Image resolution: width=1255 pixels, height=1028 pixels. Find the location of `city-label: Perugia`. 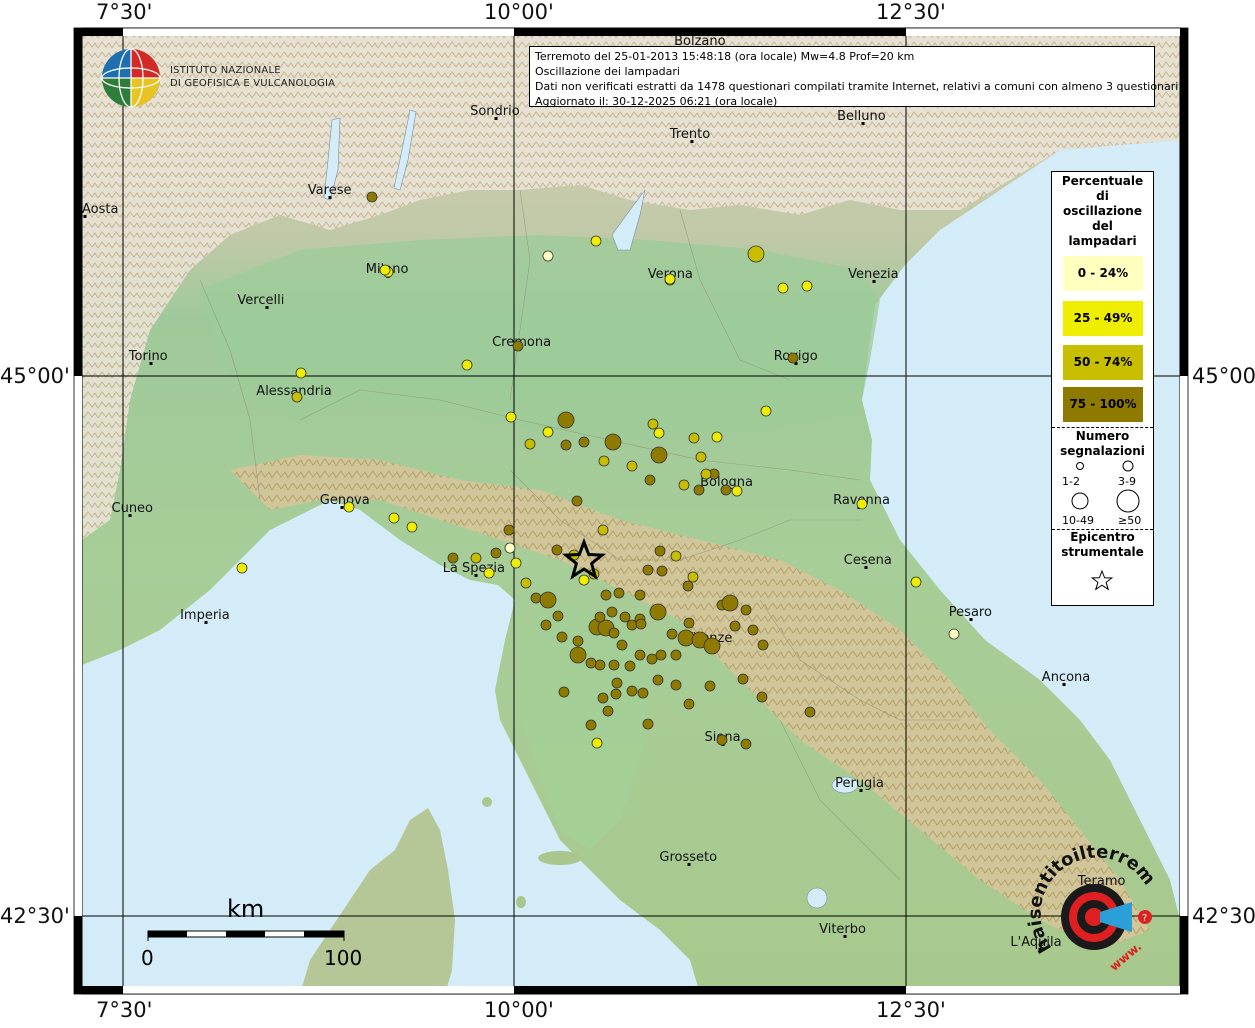

city-label: Perugia is located at coordinates (859, 783).